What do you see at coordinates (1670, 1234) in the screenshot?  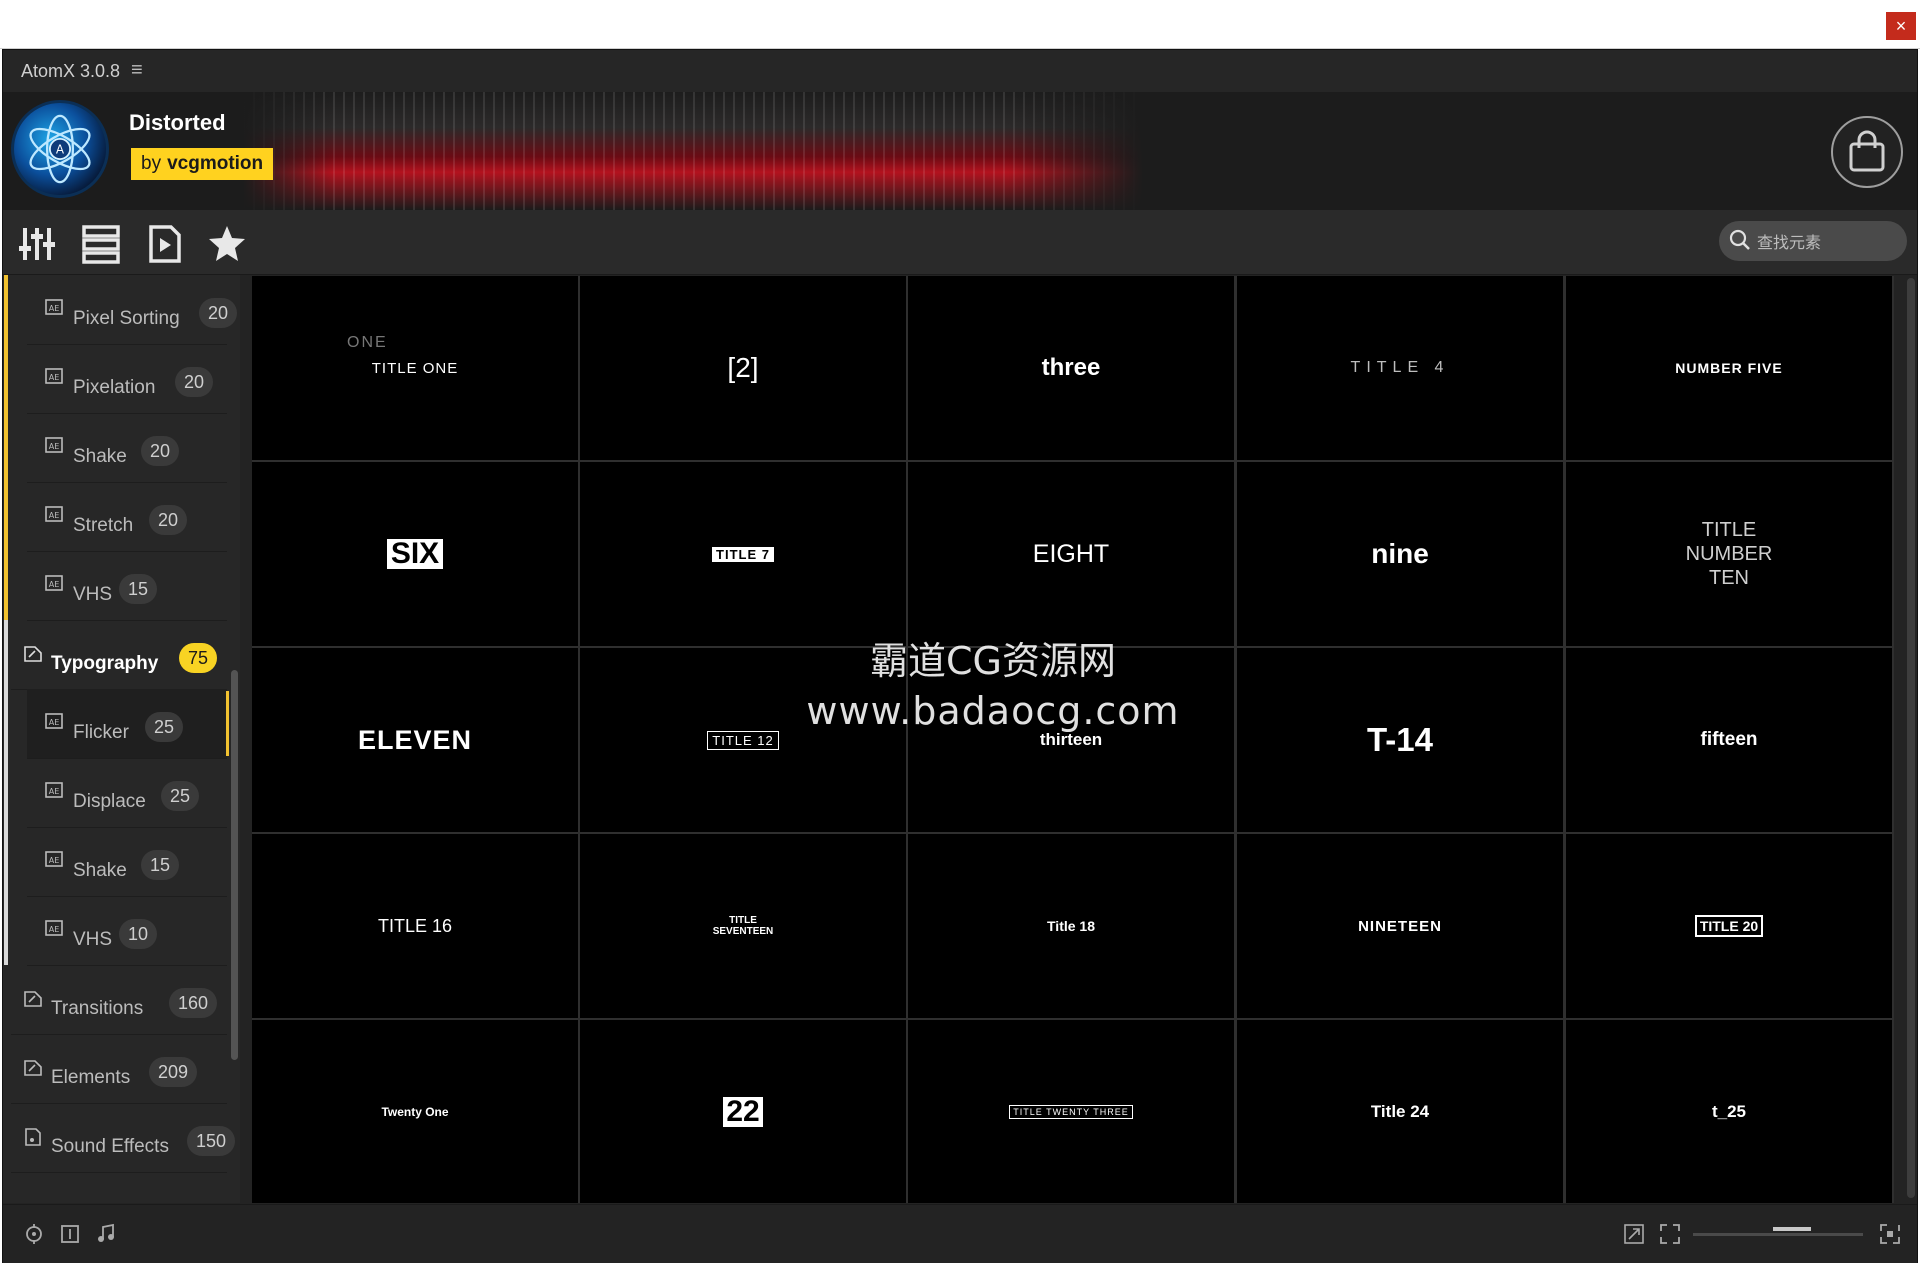 I see `fullscreen-icon` at bounding box center [1670, 1234].